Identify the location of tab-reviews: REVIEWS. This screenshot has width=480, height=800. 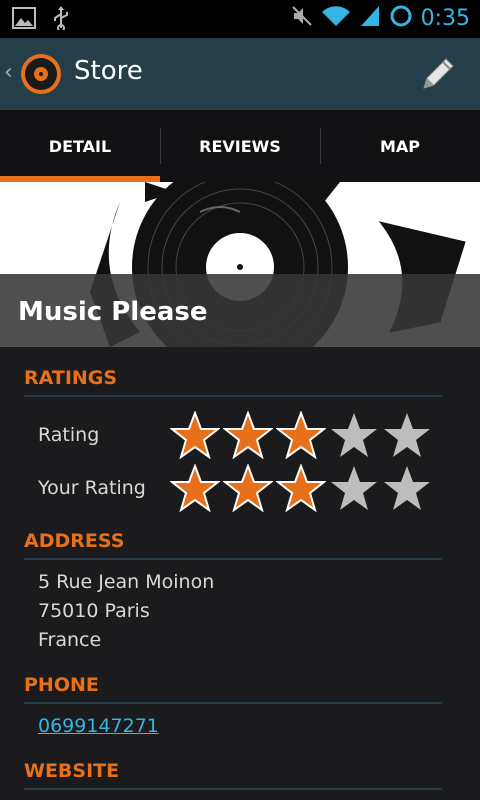
(240, 146).